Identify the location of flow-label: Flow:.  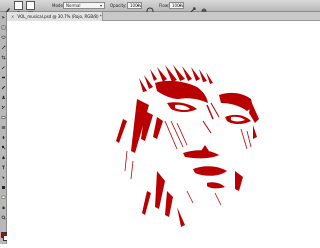
(164, 5).